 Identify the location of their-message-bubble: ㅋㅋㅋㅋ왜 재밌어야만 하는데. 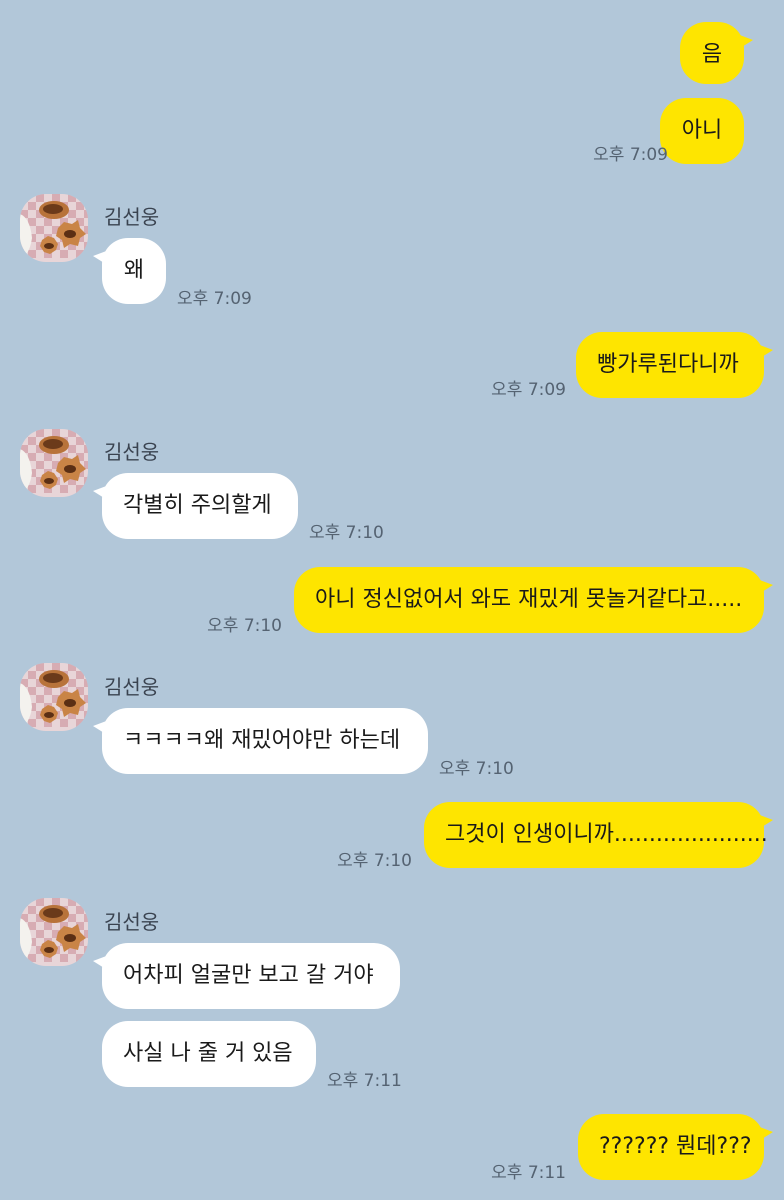
(260, 741).